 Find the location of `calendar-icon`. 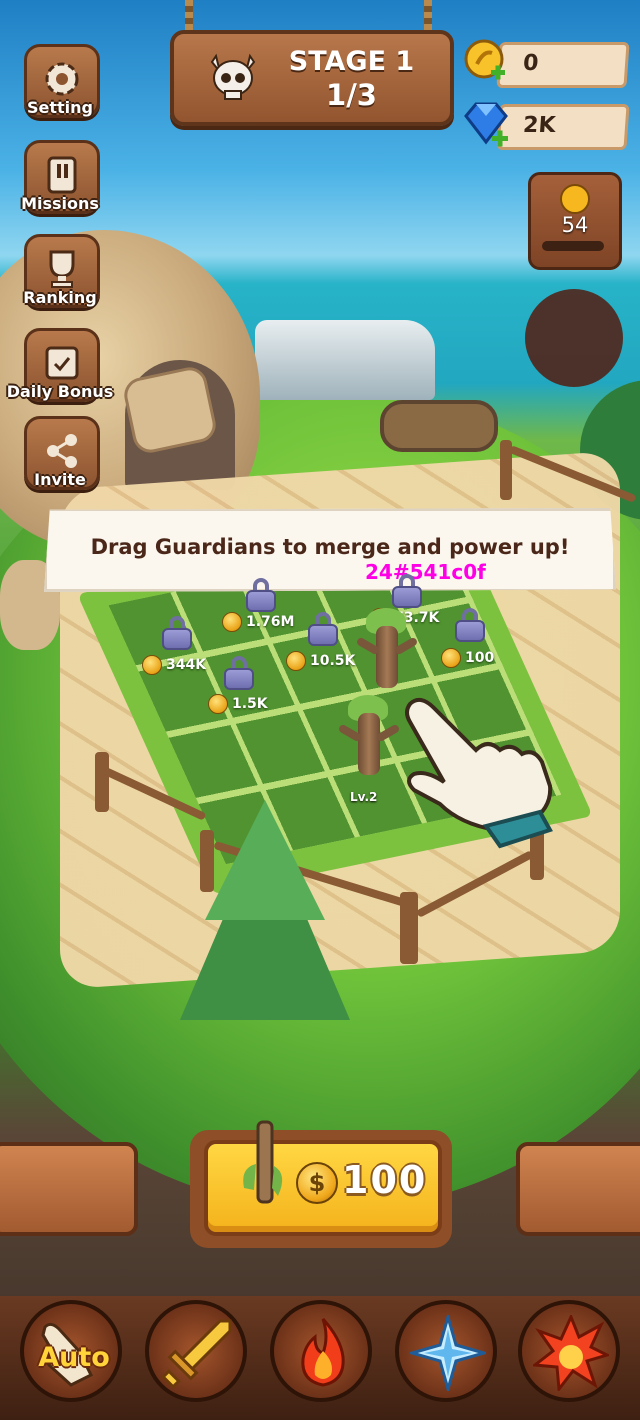

calendar-icon is located at coordinates (62, 363).